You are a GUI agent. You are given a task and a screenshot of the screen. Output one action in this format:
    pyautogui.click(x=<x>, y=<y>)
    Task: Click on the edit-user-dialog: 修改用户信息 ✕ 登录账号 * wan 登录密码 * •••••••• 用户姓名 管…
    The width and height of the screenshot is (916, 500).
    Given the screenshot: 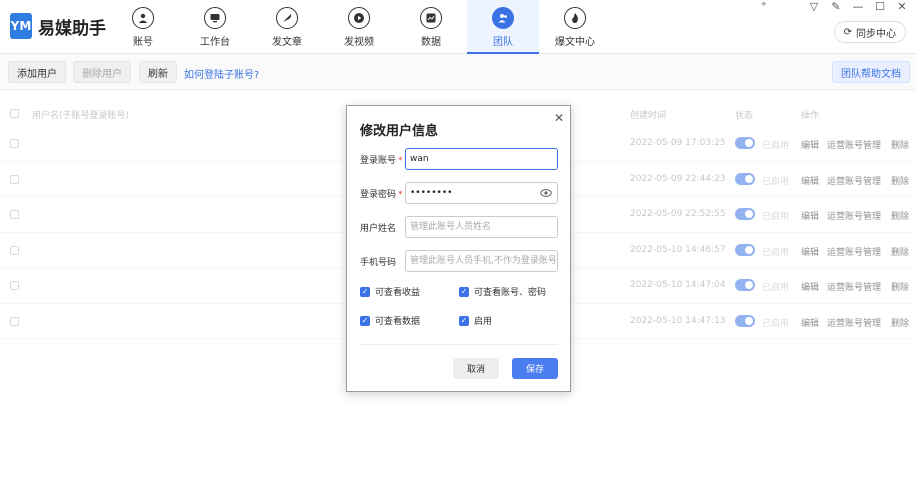 What is the action you would take?
    pyautogui.click(x=458, y=248)
    